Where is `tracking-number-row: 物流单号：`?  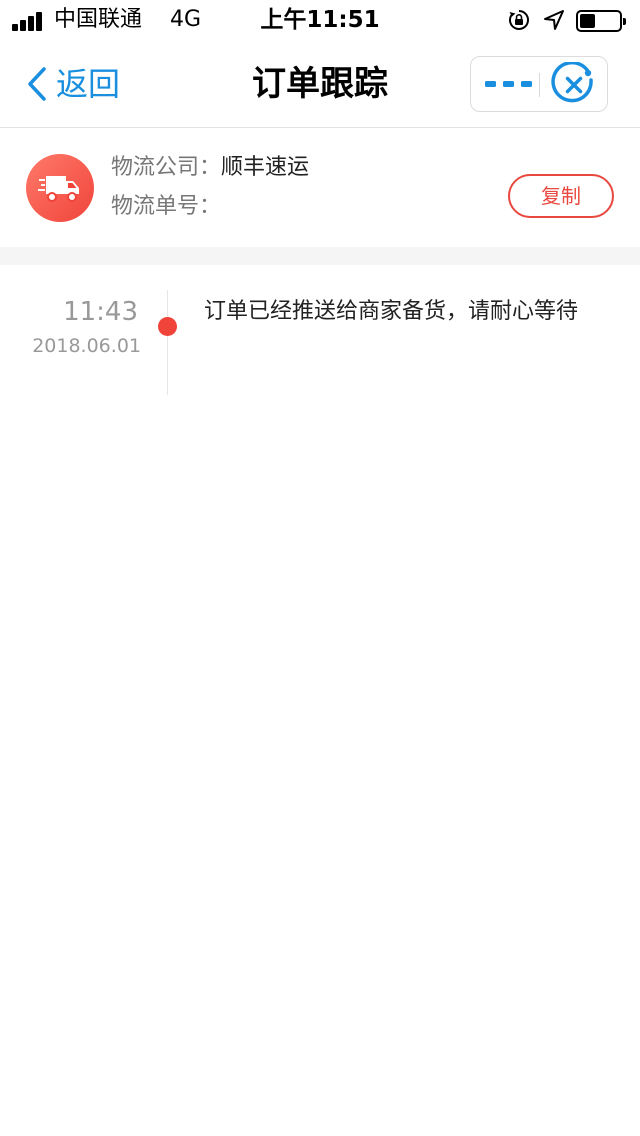
tracking-number-row: 物流单号： is located at coordinates (166, 207).